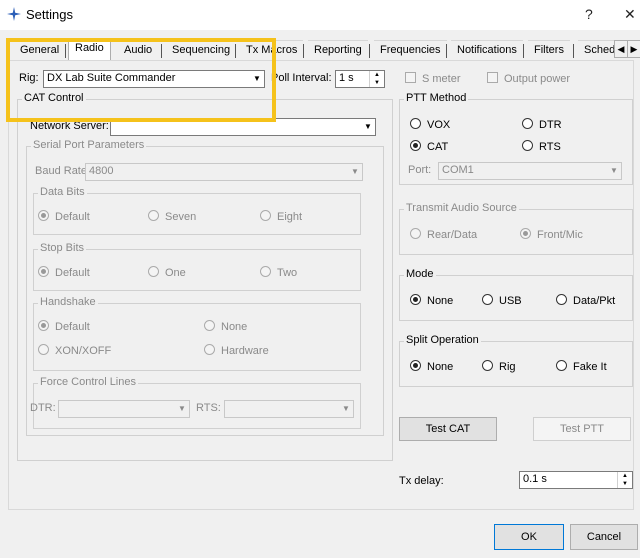  Describe the element at coordinates (281, 217) in the screenshot. I see `data-bits-eight-radio: Eight` at that location.